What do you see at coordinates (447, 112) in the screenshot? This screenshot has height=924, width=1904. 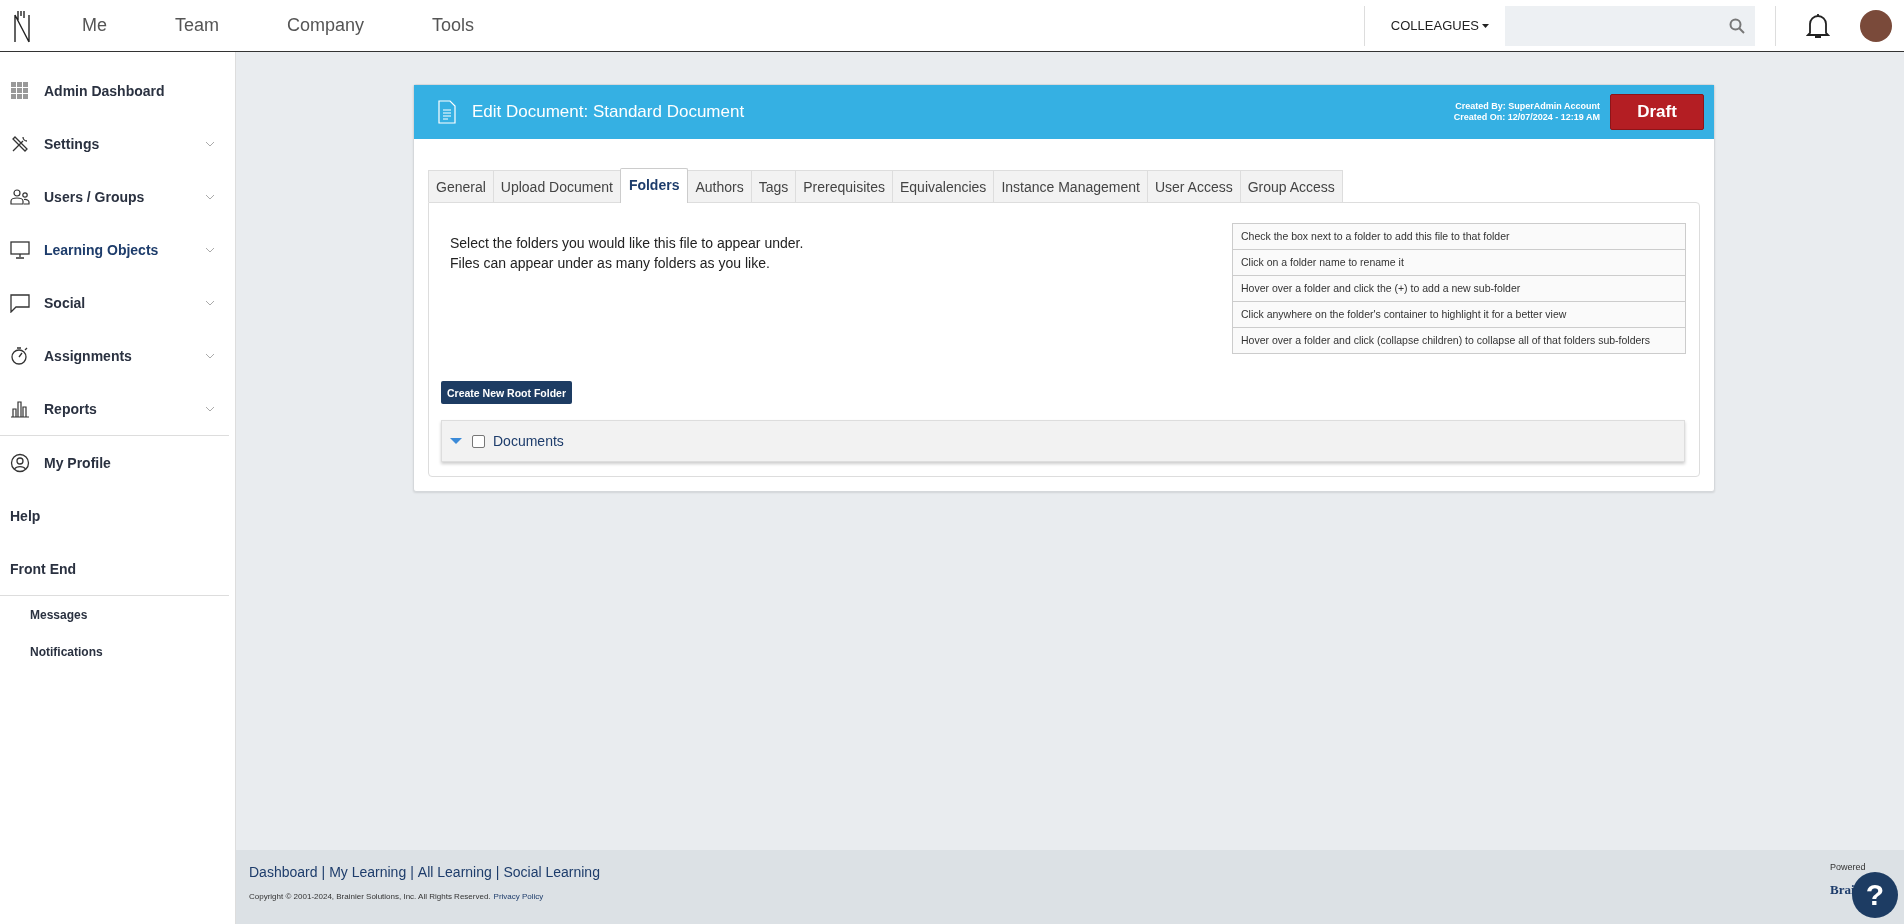 I see `document-icon` at bounding box center [447, 112].